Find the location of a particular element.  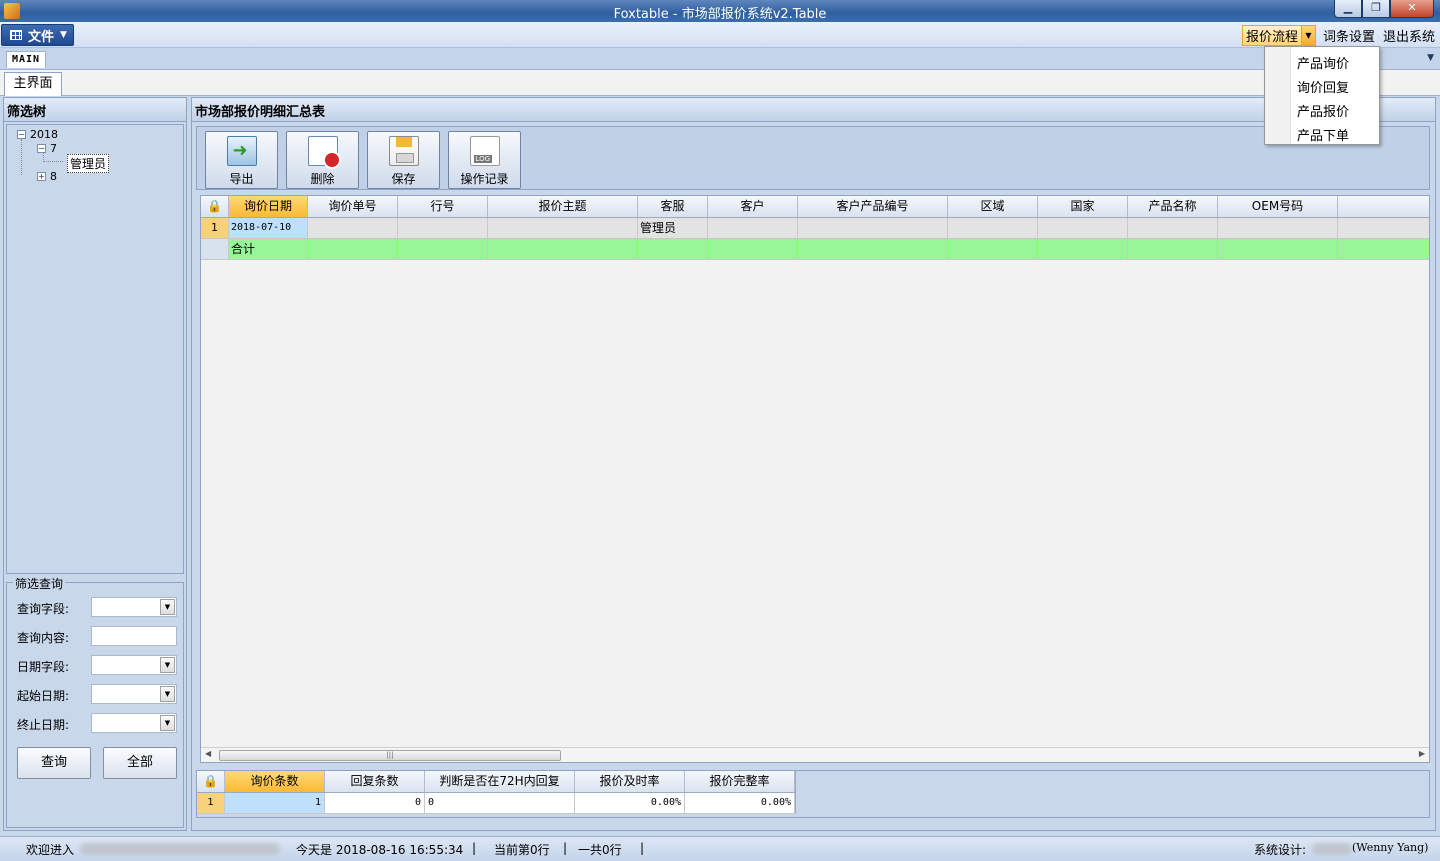

maximize-button: ❐ is located at coordinates (1376, 9).